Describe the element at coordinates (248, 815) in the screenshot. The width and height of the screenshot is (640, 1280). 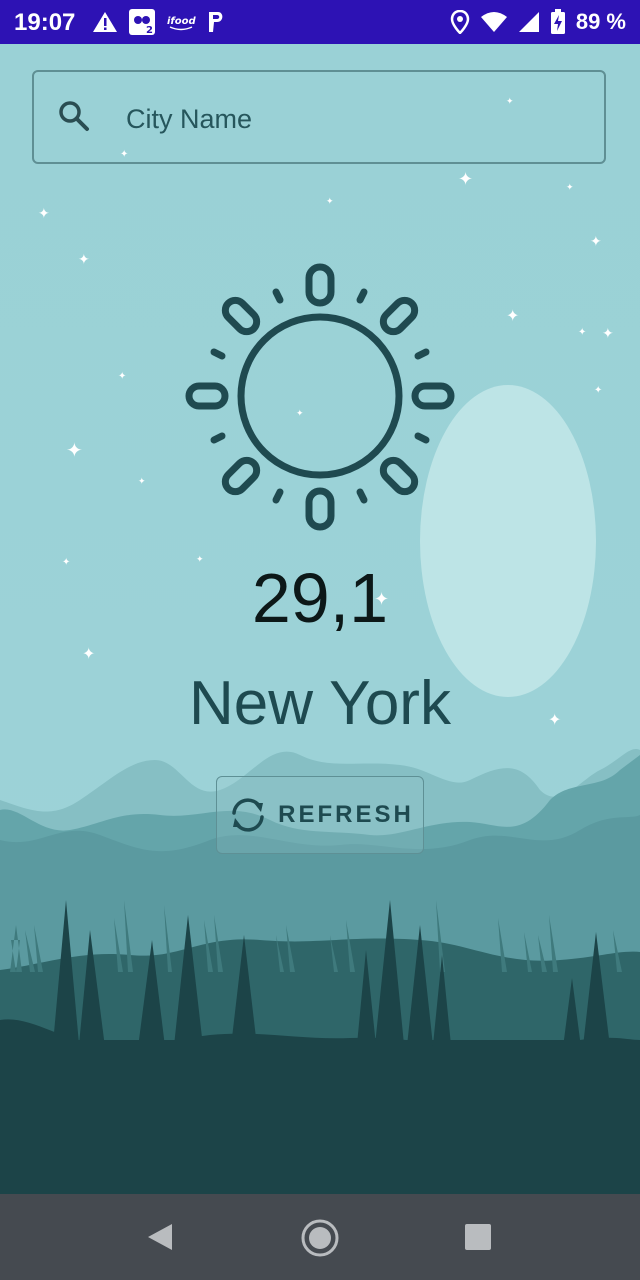
I see `refresh-icon` at that location.